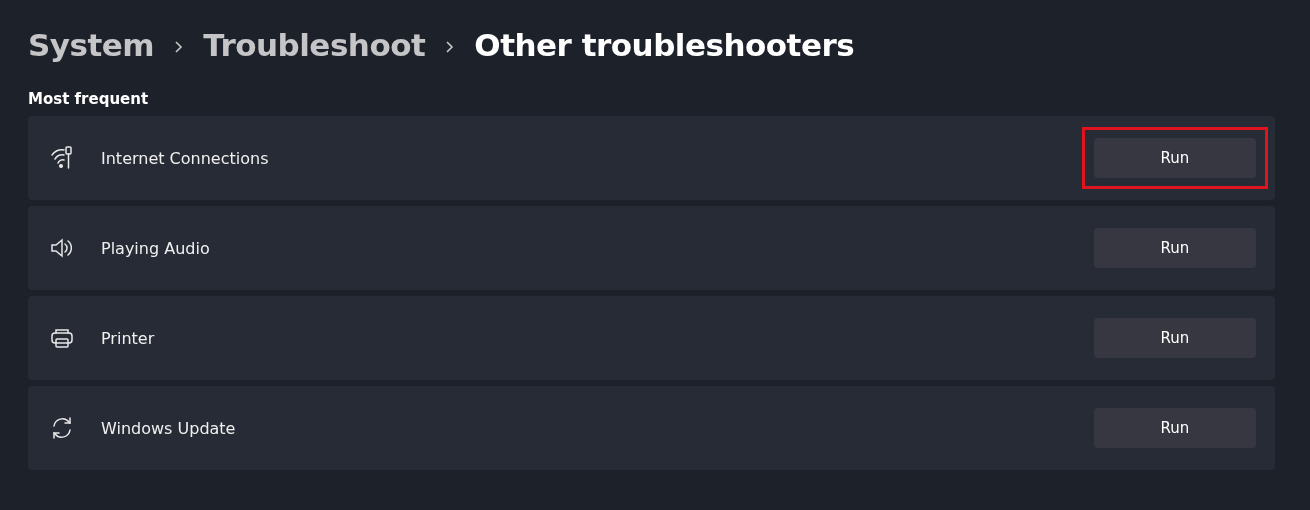 The height and width of the screenshot is (510, 1310). What do you see at coordinates (91, 45) in the screenshot?
I see `breadcrumb-link: System` at bounding box center [91, 45].